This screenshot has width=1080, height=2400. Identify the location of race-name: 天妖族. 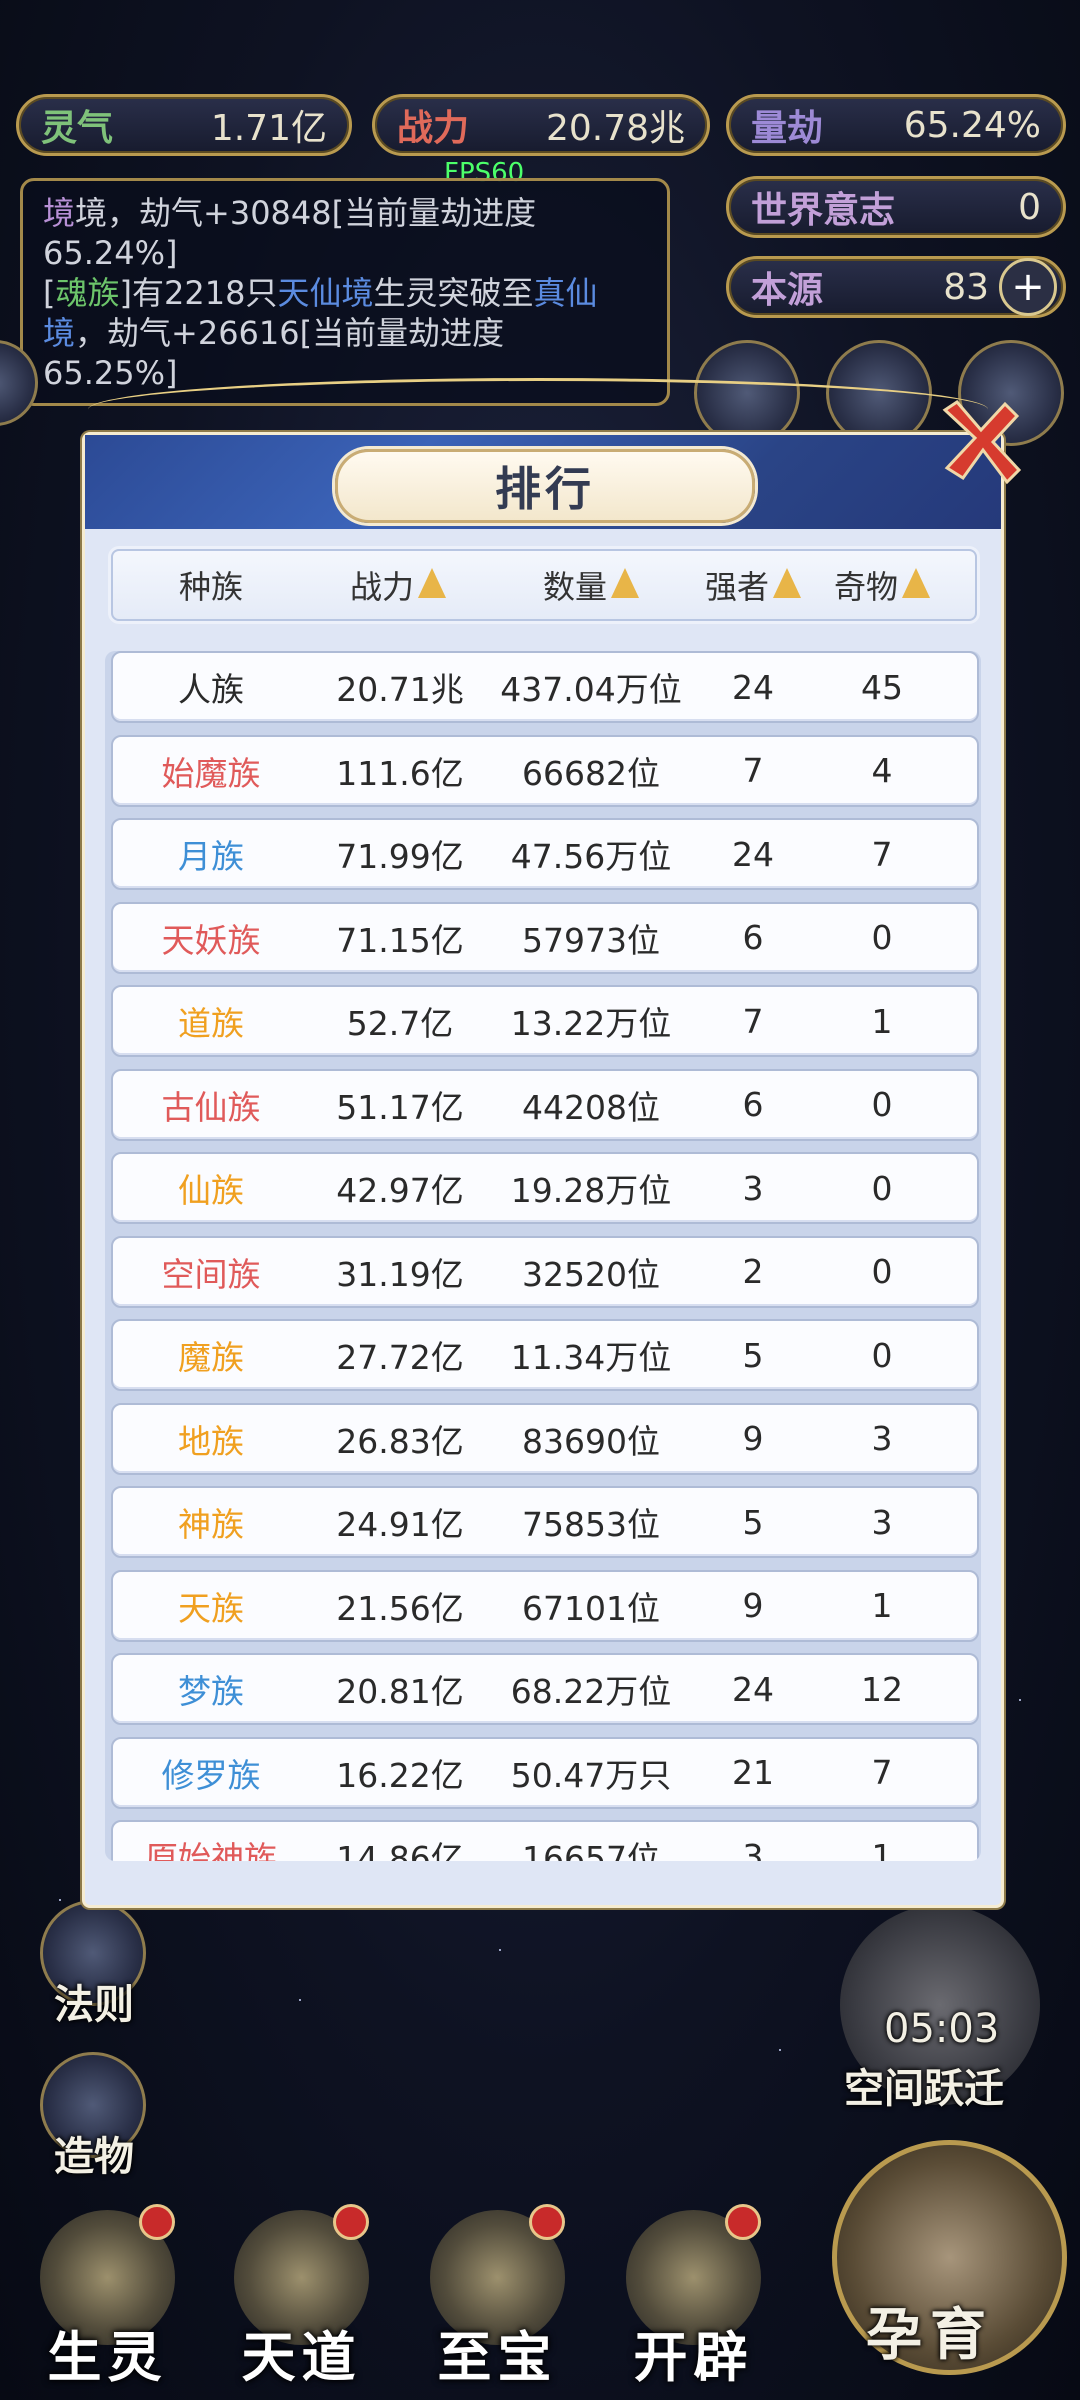
(211, 940).